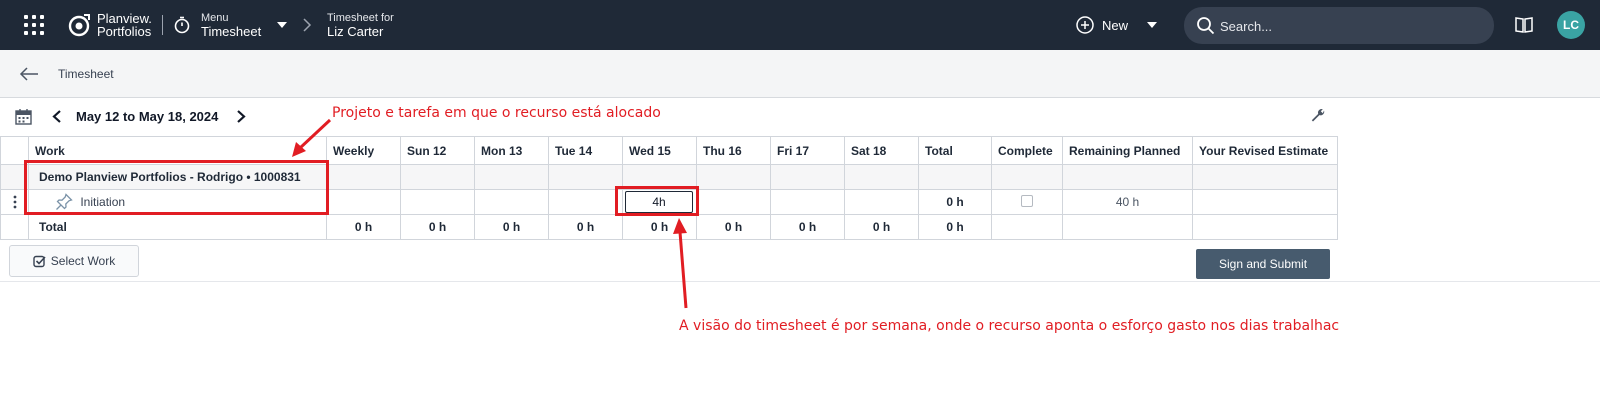 The height and width of the screenshot is (420, 1600). Describe the element at coordinates (733, 150) in the screenshot. I see `column-header: Thu 16` at that location.